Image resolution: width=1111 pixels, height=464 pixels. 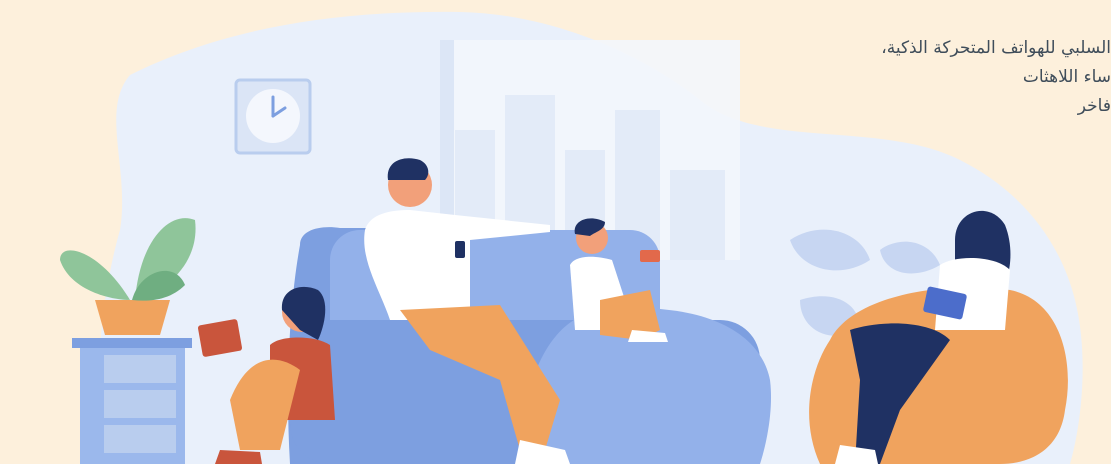 I want to click on tablet-icon, so click(x=220, y=338).